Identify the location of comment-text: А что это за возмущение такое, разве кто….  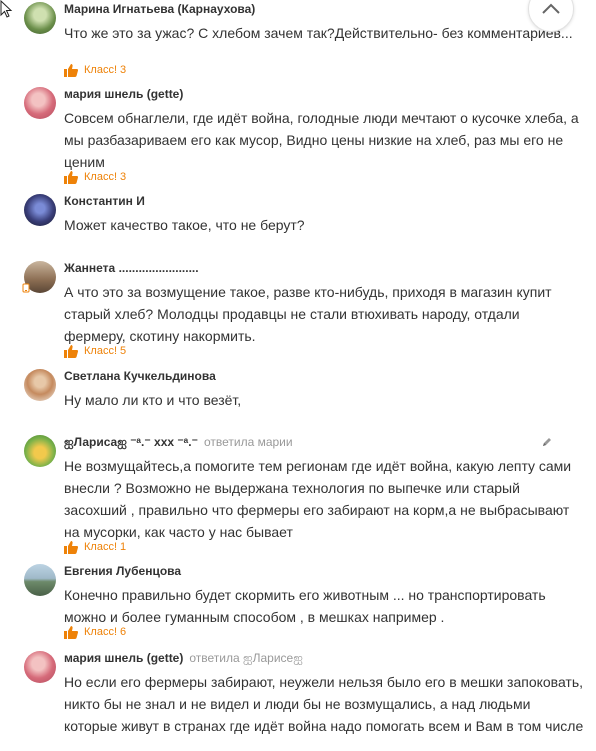
(308, 314).